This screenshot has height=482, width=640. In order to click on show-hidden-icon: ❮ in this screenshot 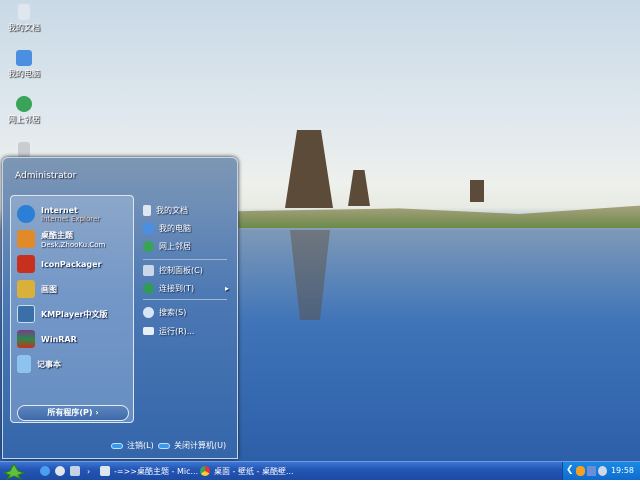, I will do `click(570, 470)`.